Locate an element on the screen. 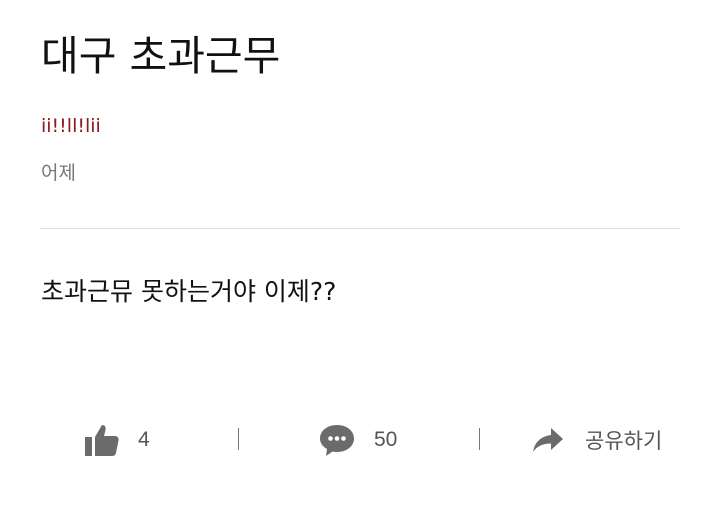  thumbs-up-icon is located at coordinates (102, 440).